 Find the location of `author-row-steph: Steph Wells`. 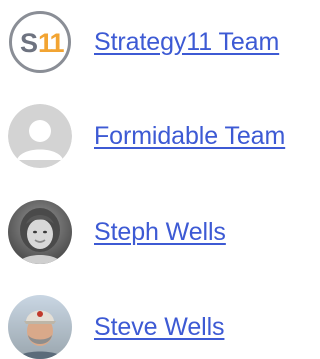

author-row-steph: Steph Wells is located at coordinates (117, 232).